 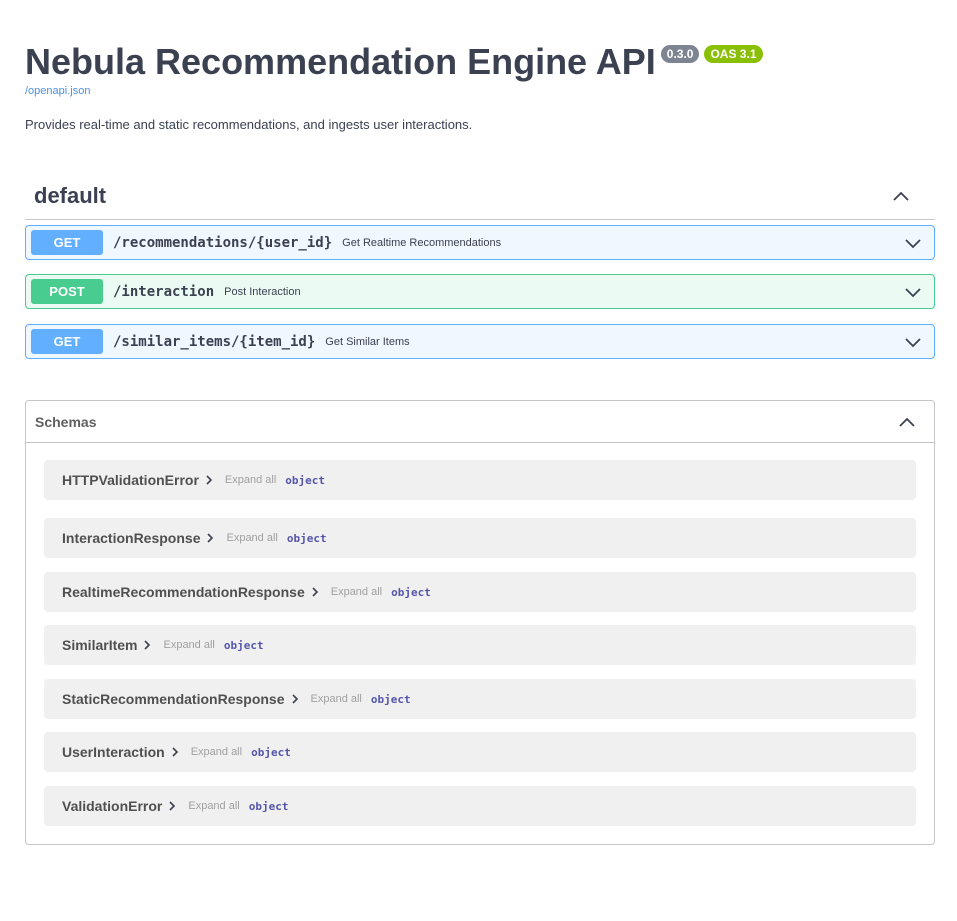 What do you see at coordinates (422, 242) in the screenshot?
I see `operation-summary: Get Realtime Recommendations` at bounding box center [422, 242].